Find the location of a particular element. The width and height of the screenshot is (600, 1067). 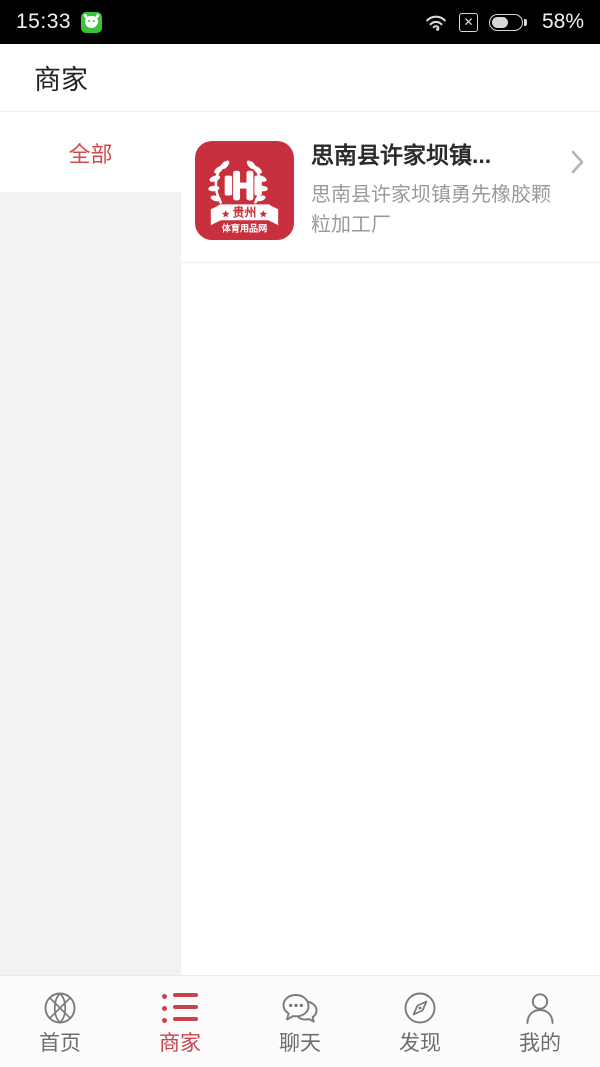

status-bar-right: ✕ 58% is located at coordinates (504, 22).